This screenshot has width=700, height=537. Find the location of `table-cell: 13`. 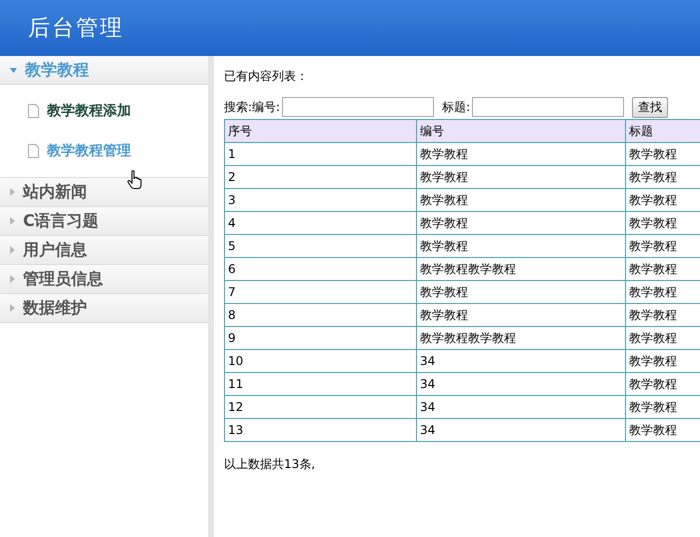

table-cell: 13 is located at coordinates (320, 430).